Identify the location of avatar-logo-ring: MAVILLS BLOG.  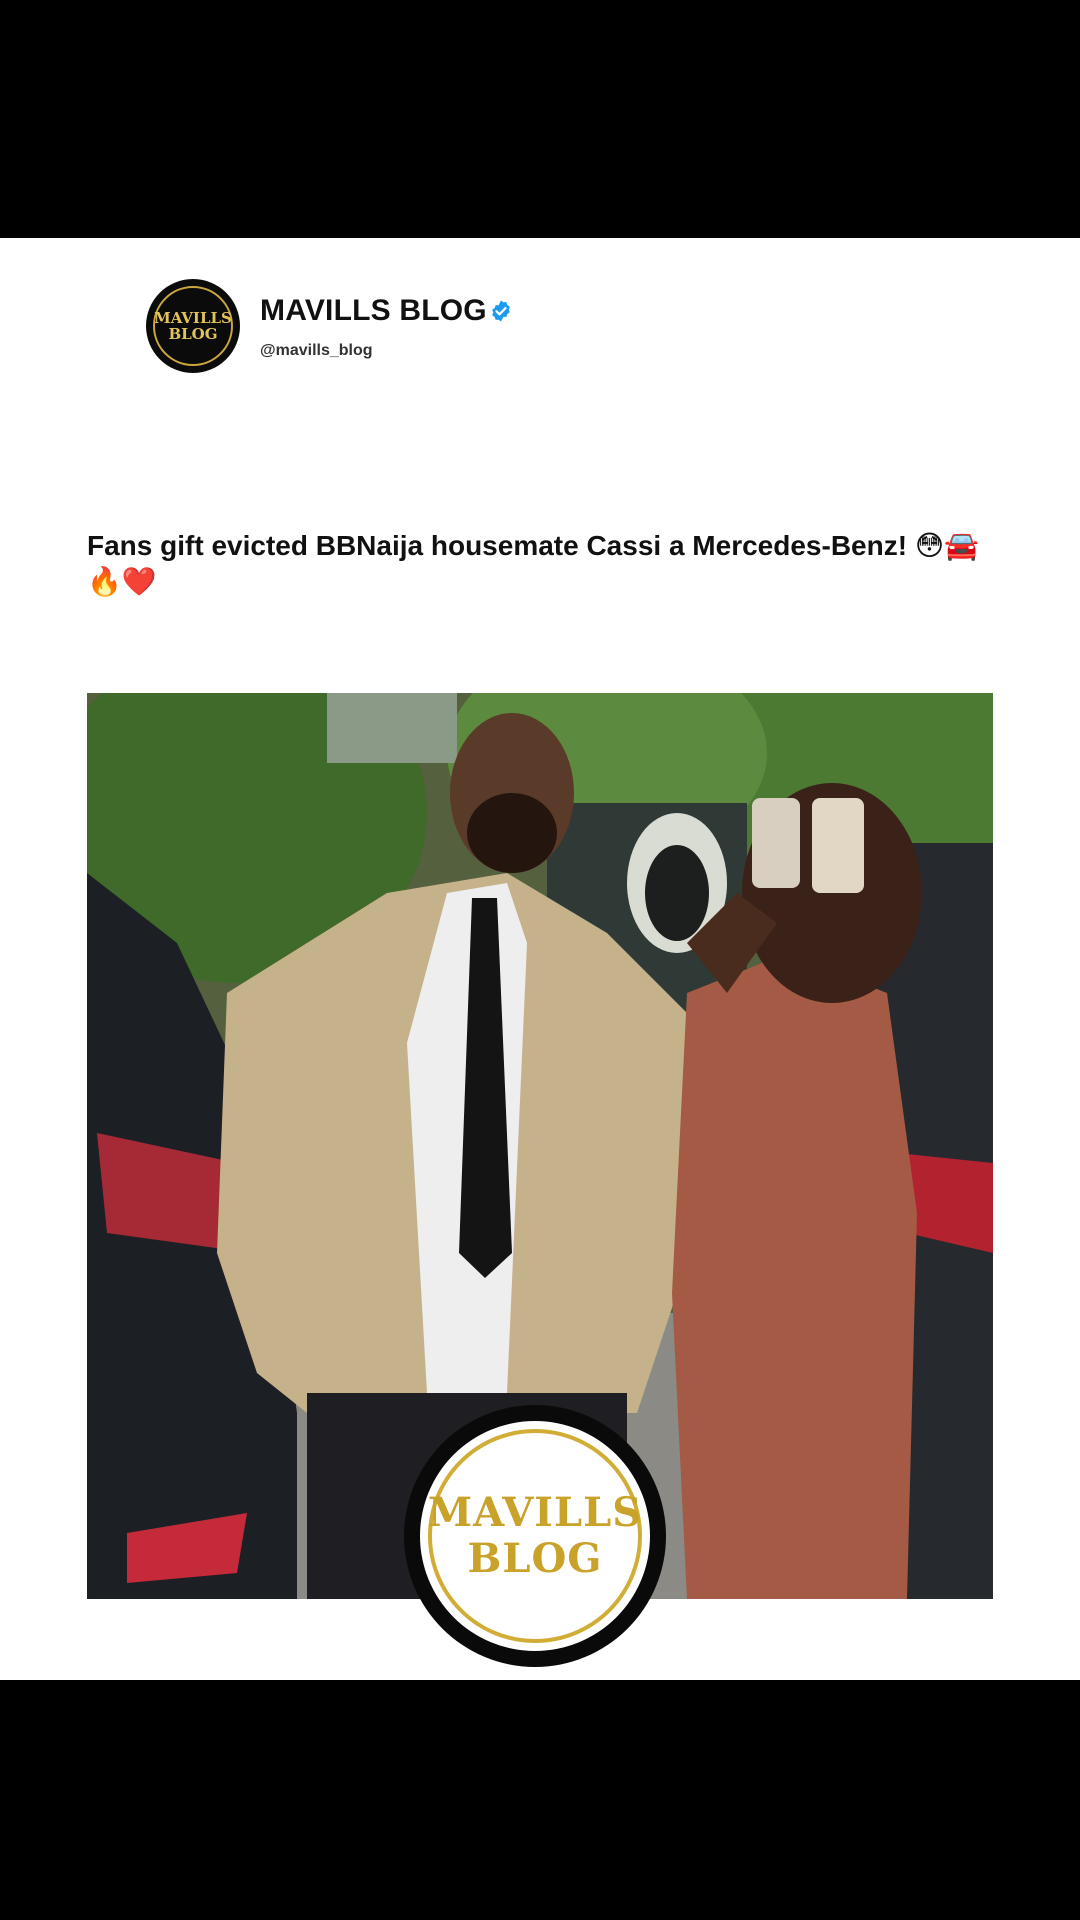
(193, 326).